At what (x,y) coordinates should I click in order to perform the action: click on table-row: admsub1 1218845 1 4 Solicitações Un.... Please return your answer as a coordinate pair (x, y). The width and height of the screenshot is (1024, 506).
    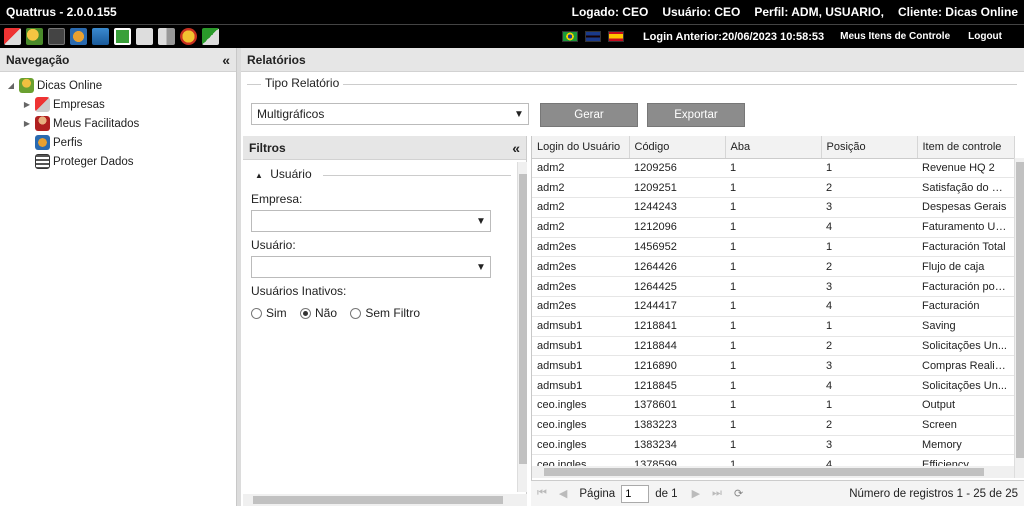
    Looking at the image, I should click on (773, 386).